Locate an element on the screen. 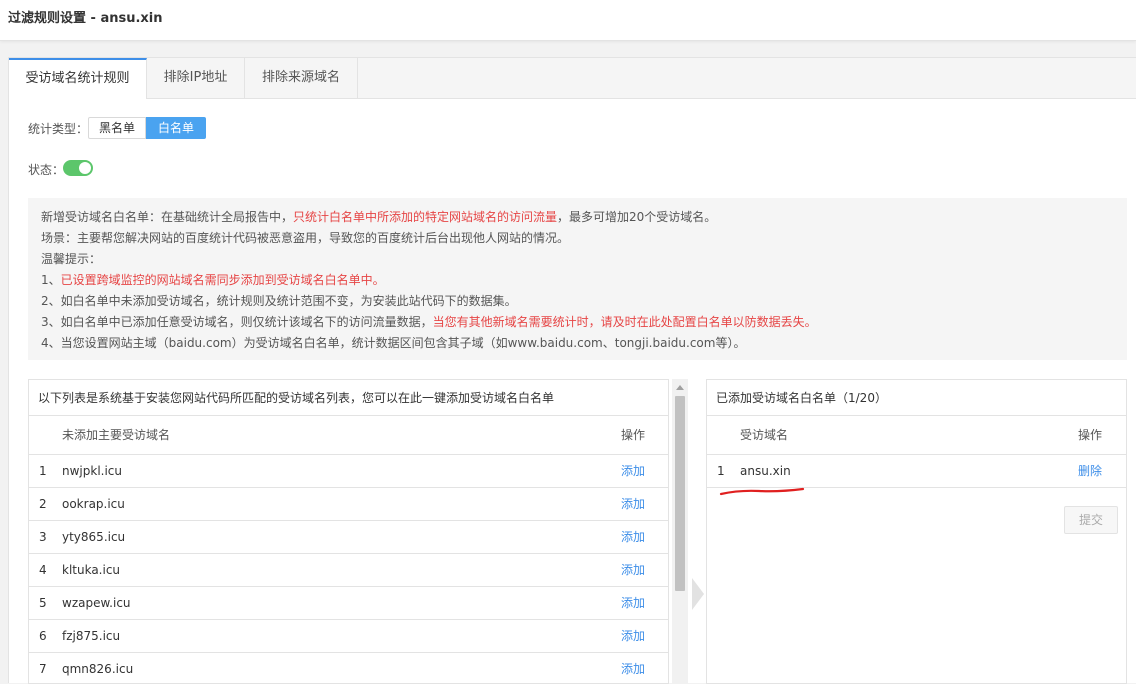  row-domain: qmn826.icu is located at coordinates (98, 669).